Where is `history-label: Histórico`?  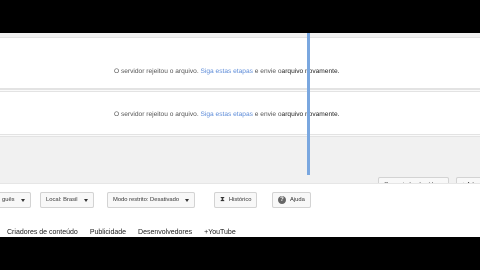 history-label: Histórico is located at coordinates (240, 200).